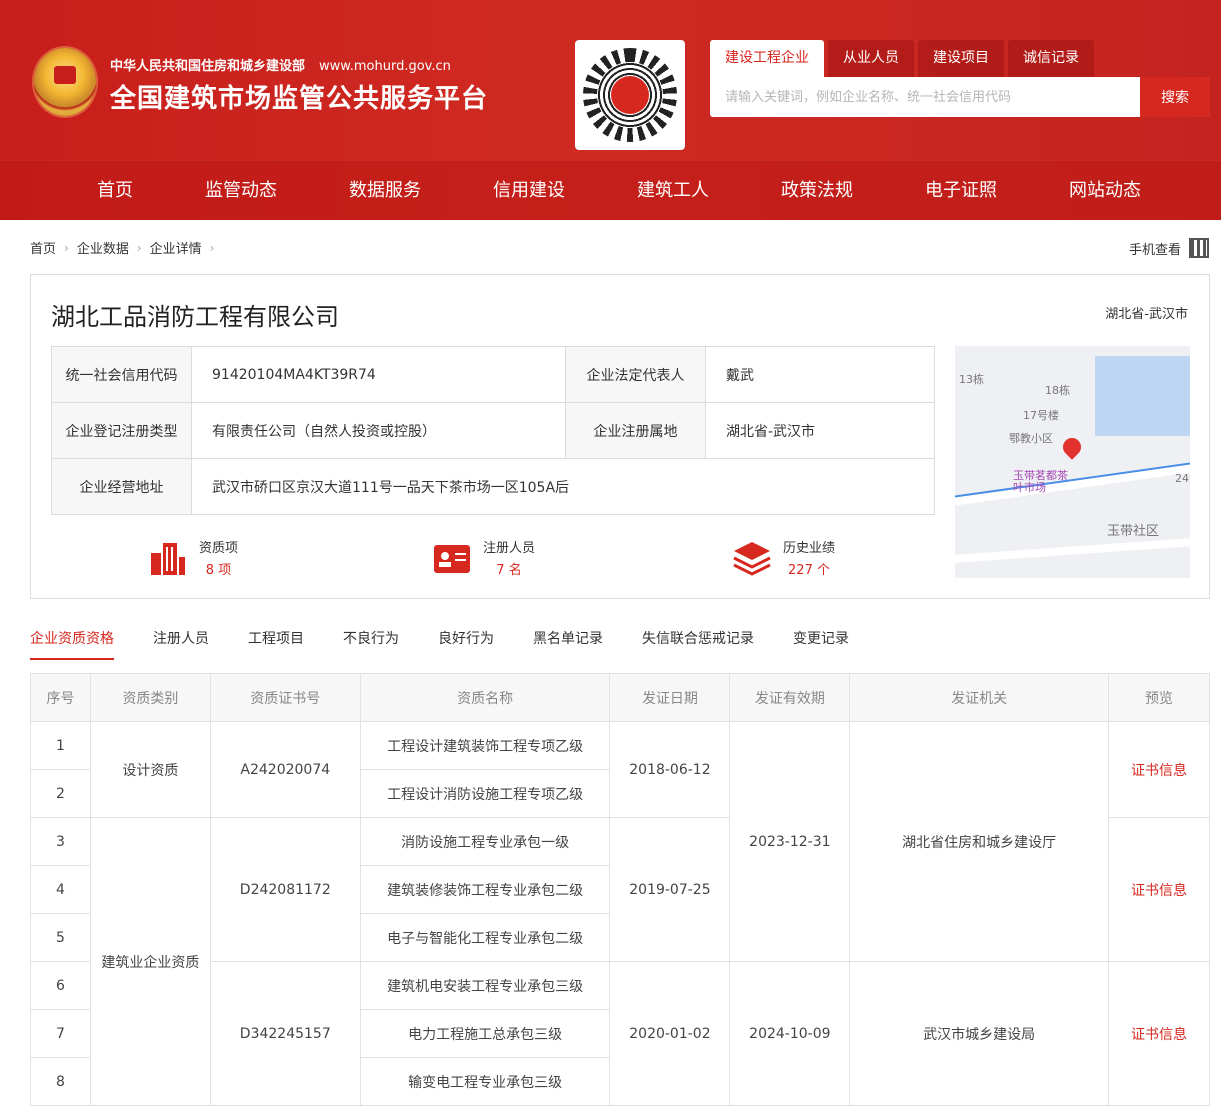 The height and width of the screenshot is (1106, 1221). I want to click on main-nav: 首页 监管动态 数据服务 信用建设 建筑工人 政策法规 电子证照 网站动态, so click(610, 190).